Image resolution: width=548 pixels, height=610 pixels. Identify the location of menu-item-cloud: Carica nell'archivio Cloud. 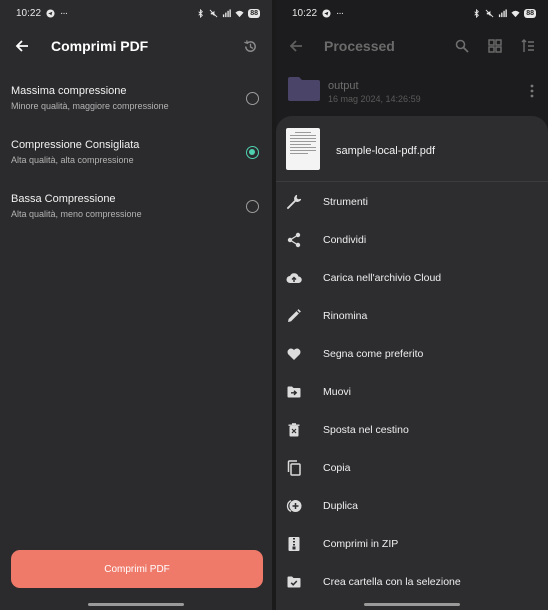
(412, 278).